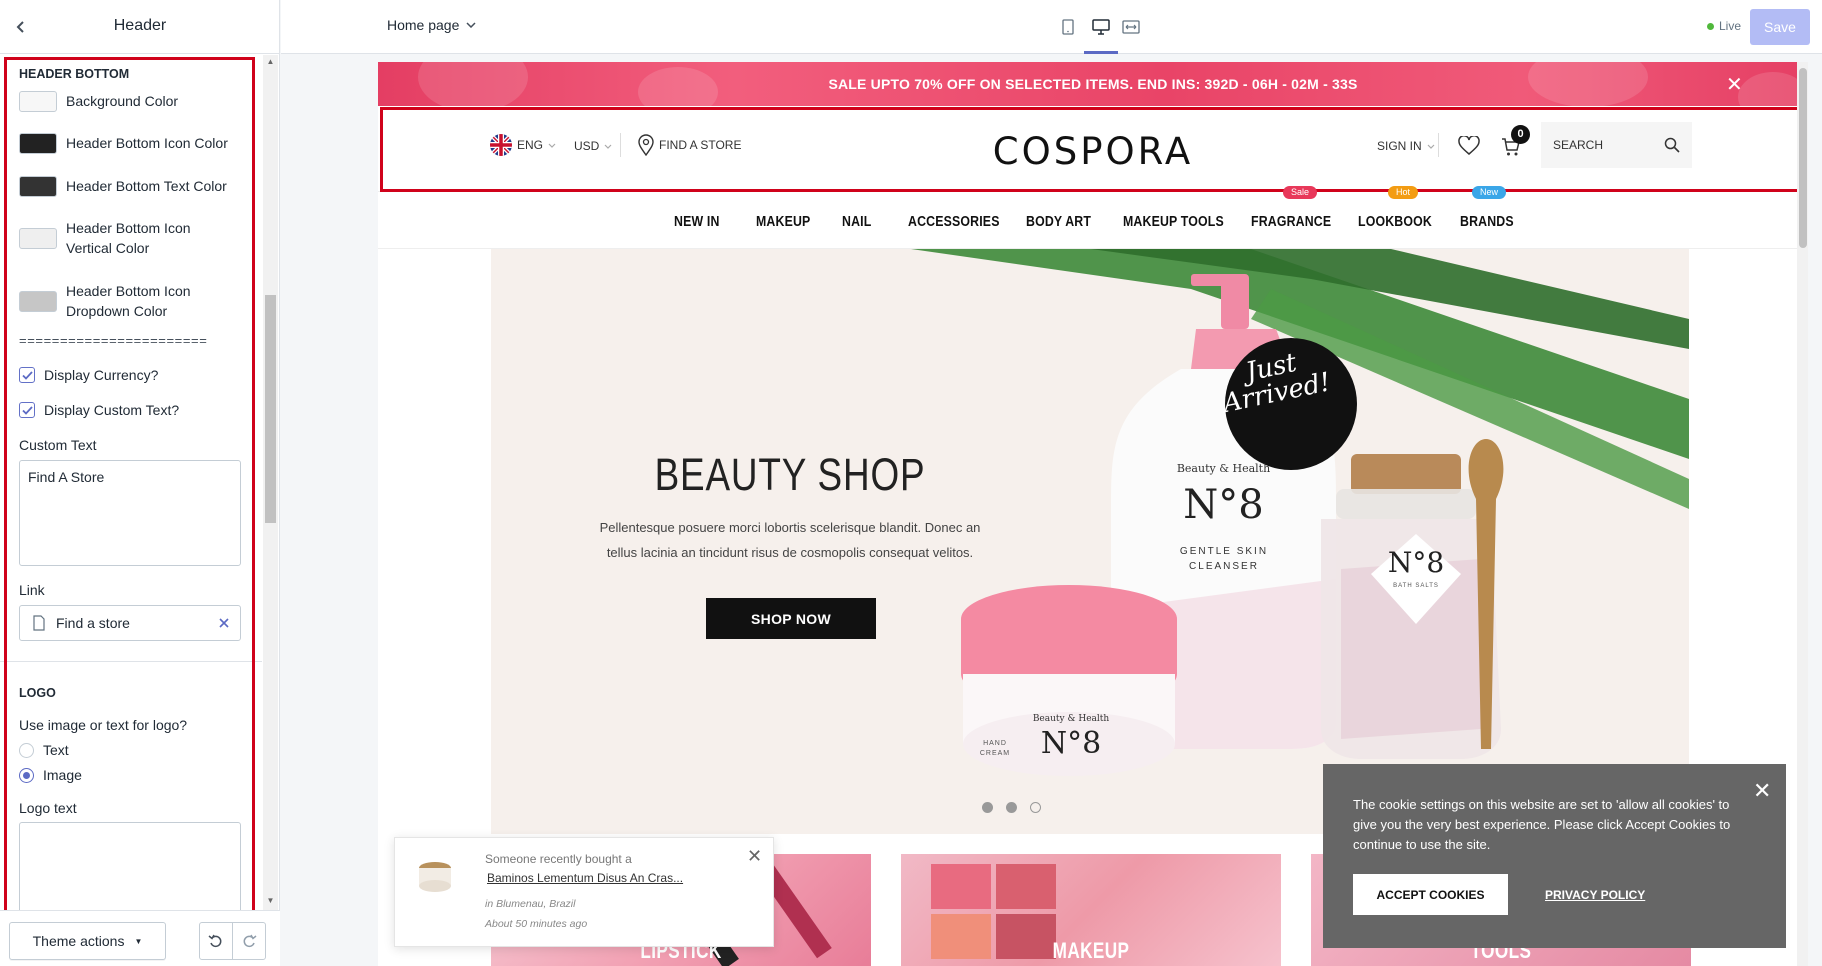  What do you see at coordinates (1616, 145) in the screenshot?
I see `search-input: SEARCH` at bounding box center [1616, 145].